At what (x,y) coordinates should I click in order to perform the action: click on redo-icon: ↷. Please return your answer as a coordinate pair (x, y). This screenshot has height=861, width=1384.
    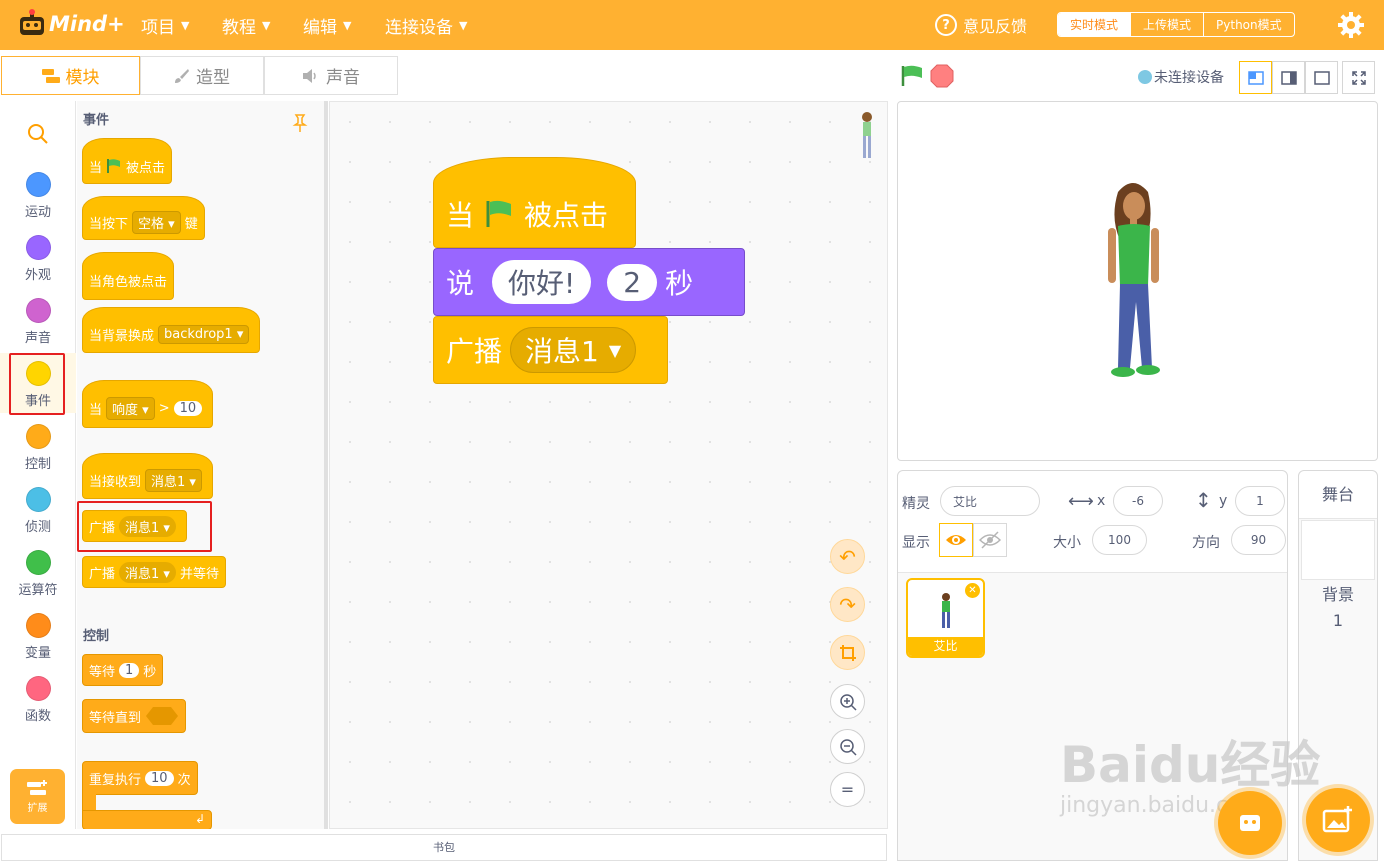
    Looking at the image, I should click on (847, 604).